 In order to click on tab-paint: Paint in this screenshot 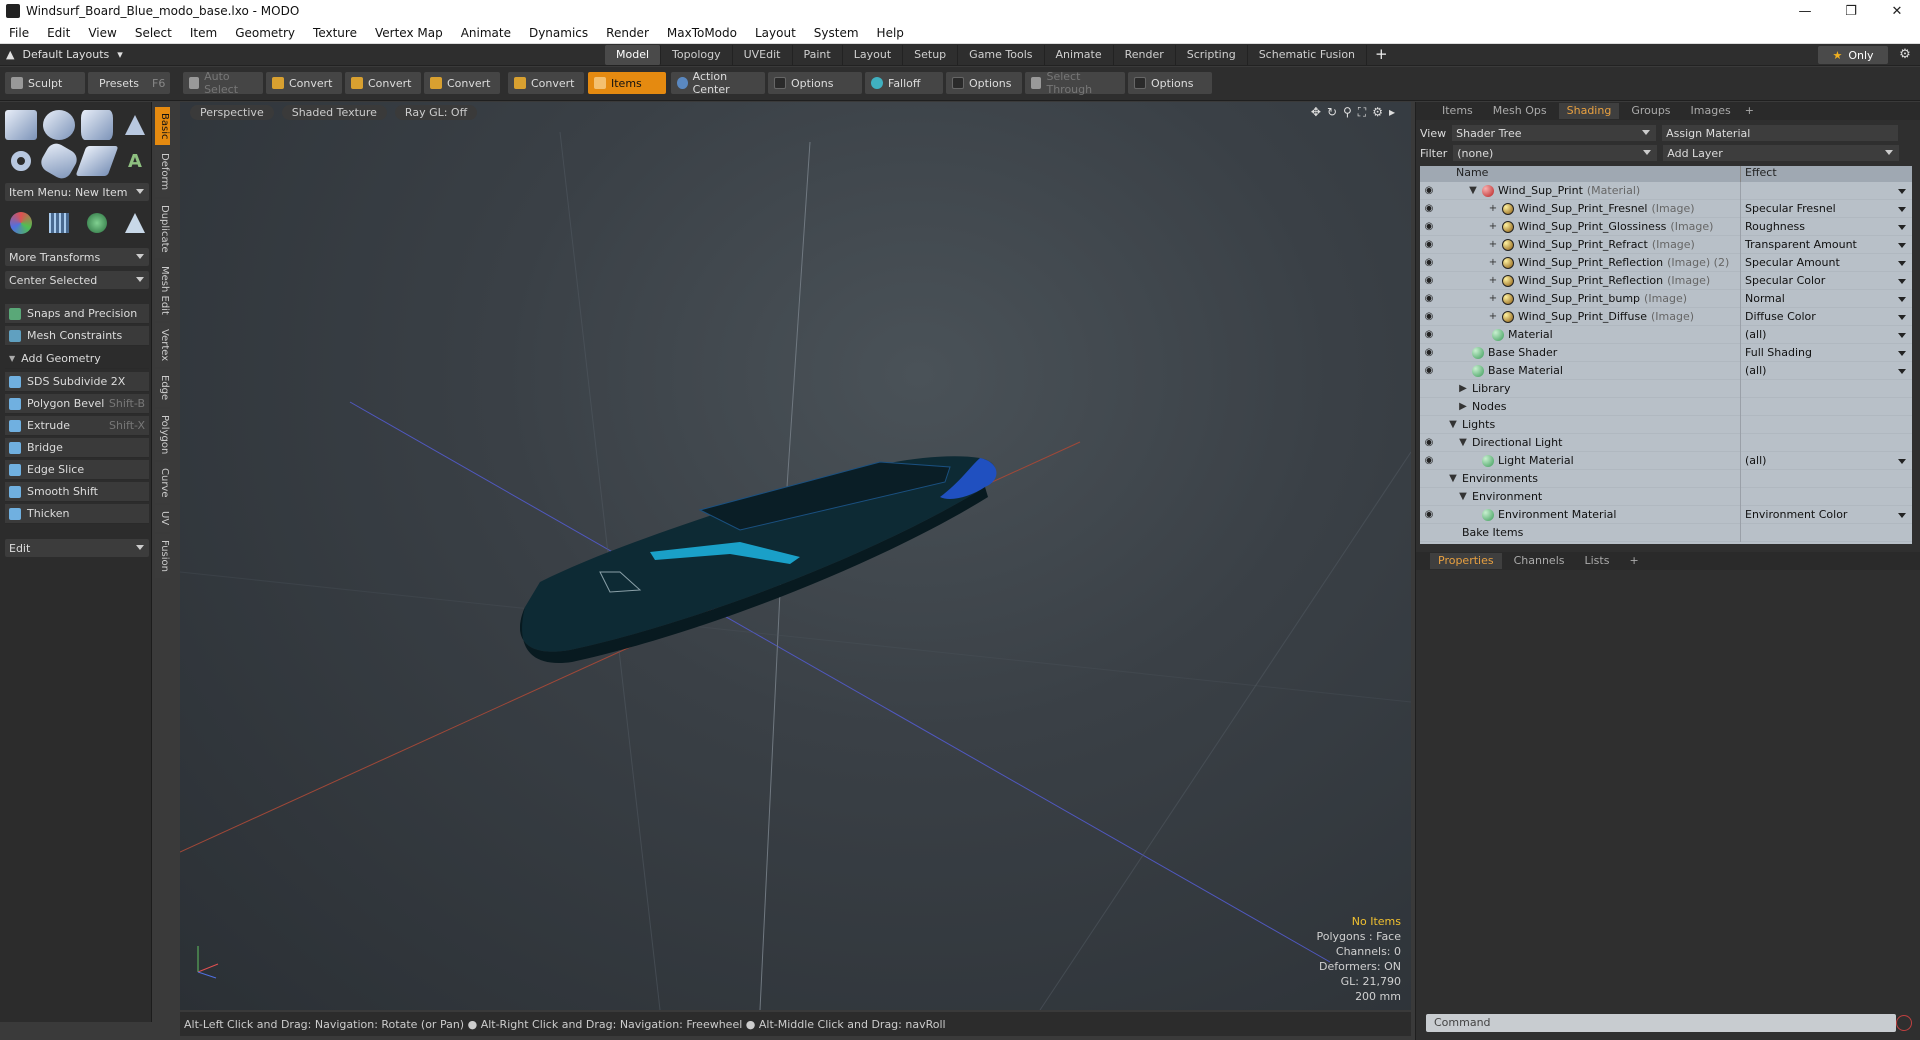, I will do `click(818, 55)`.